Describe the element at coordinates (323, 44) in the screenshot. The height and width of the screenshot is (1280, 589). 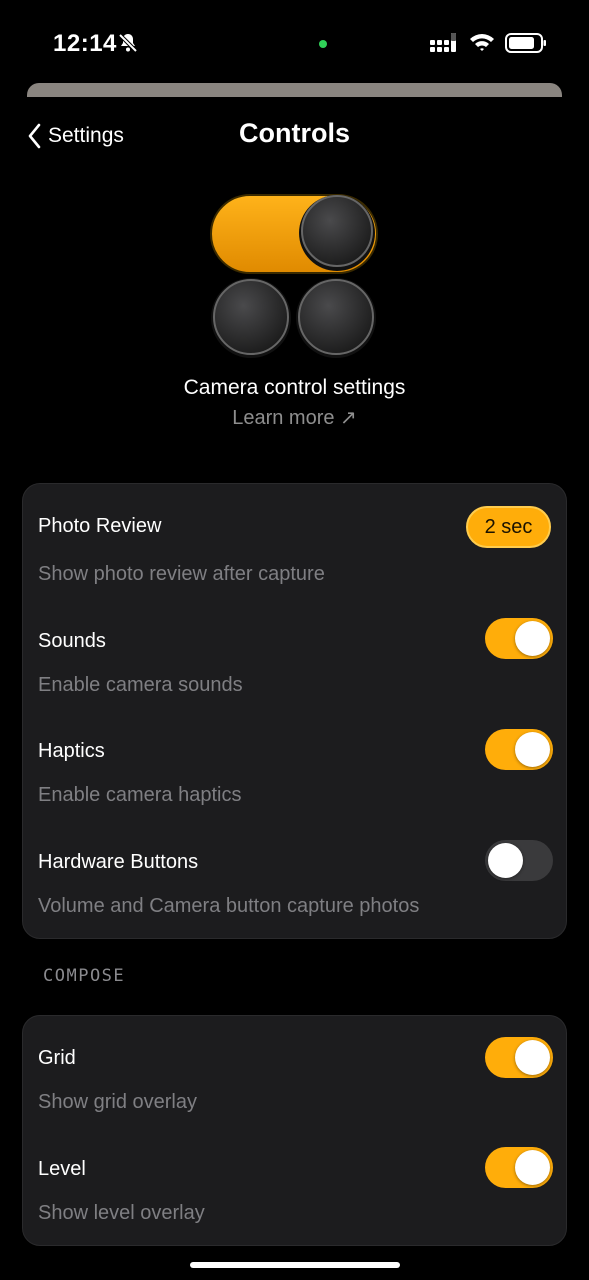
I see `camera-in-use-indicator` at that location.